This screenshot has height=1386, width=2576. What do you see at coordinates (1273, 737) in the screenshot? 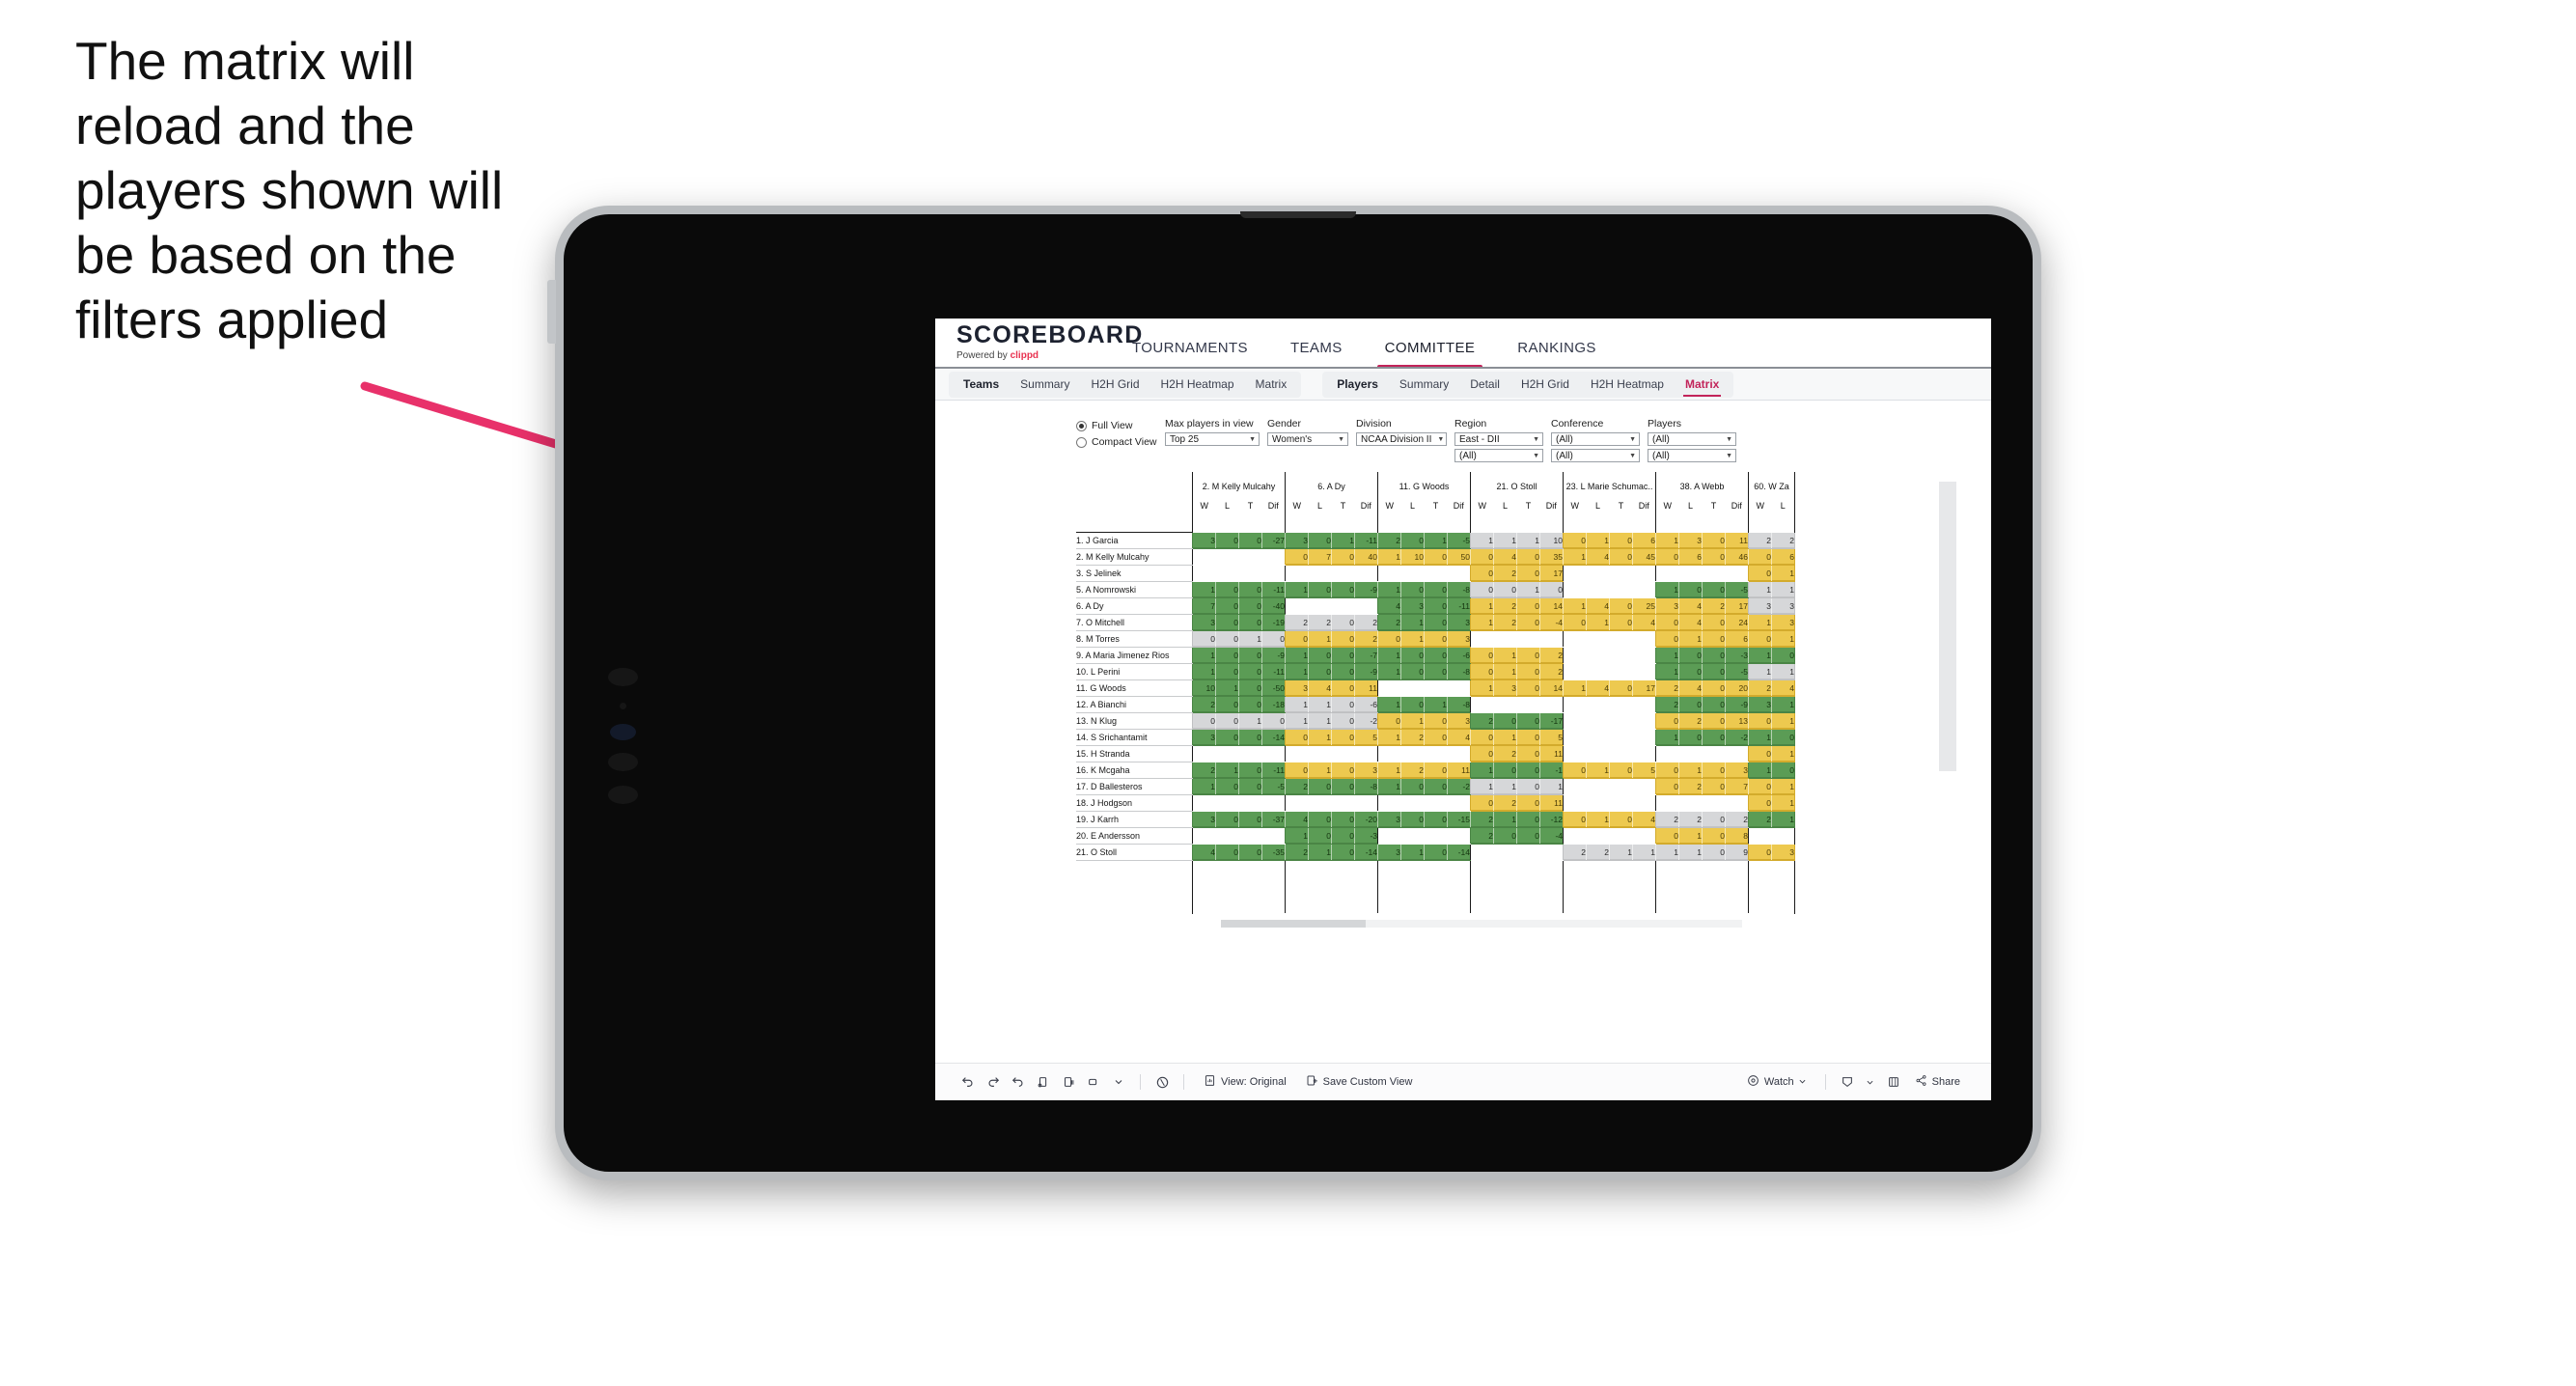
I see `matrix-cell: -14` at bounding box center [1273, 737].